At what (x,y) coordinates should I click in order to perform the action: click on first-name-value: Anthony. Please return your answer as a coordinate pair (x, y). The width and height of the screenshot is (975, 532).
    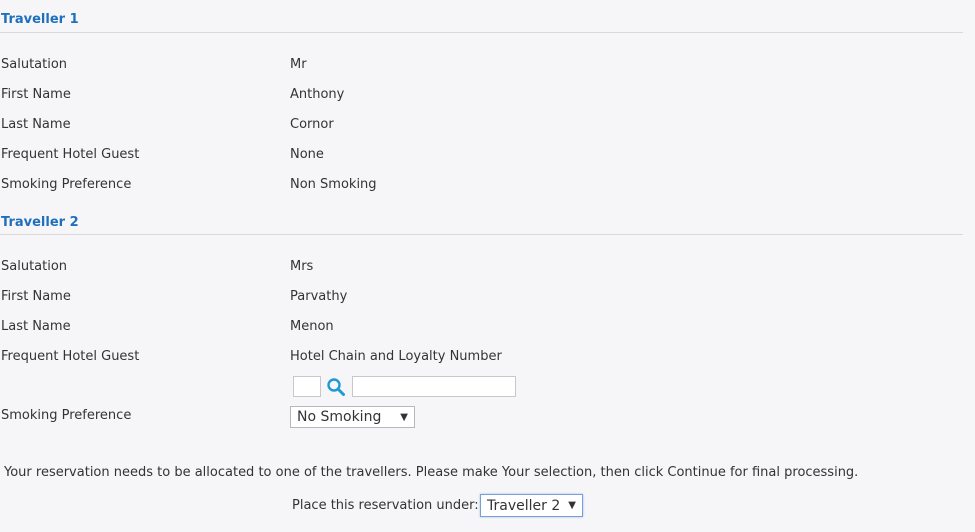
    Looking at the image, I should click on (317, 94).